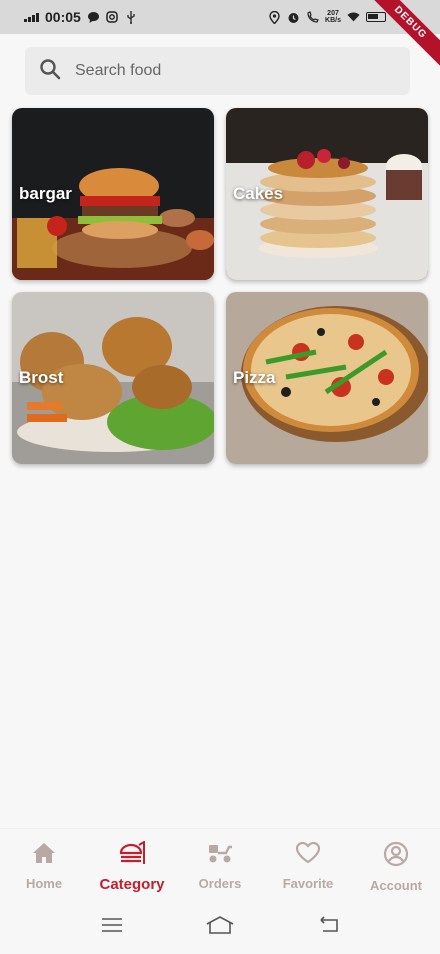 This screenshot has width=440, height=954. Describe the element at coordinates (254, 377) in the screenshot. I see `category-label: Pizza` at that location.